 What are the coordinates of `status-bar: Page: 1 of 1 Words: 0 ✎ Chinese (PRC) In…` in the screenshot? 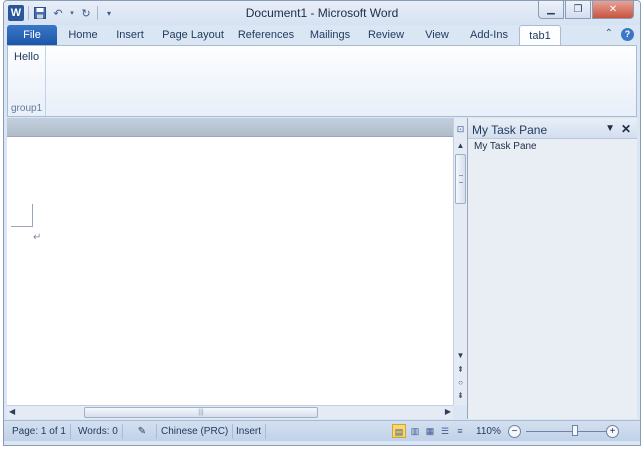 It's located at (322, 430).